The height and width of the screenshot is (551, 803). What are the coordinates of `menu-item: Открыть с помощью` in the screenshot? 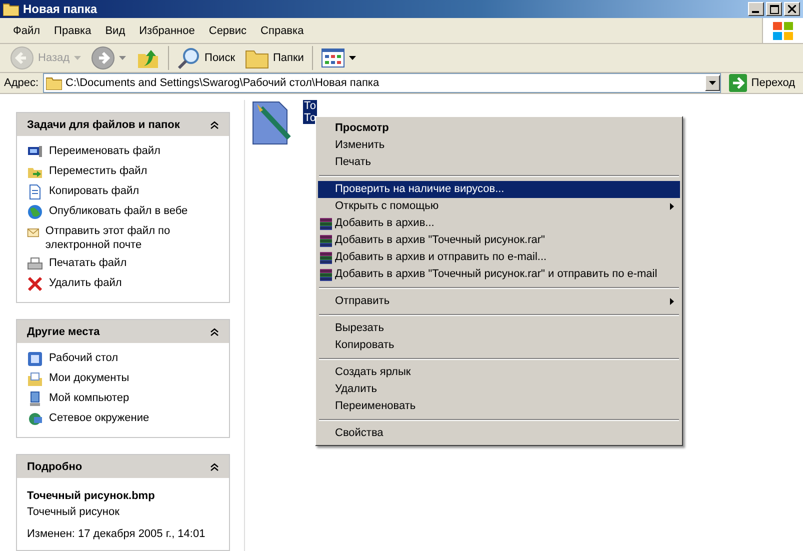 It's located at (499, 206).